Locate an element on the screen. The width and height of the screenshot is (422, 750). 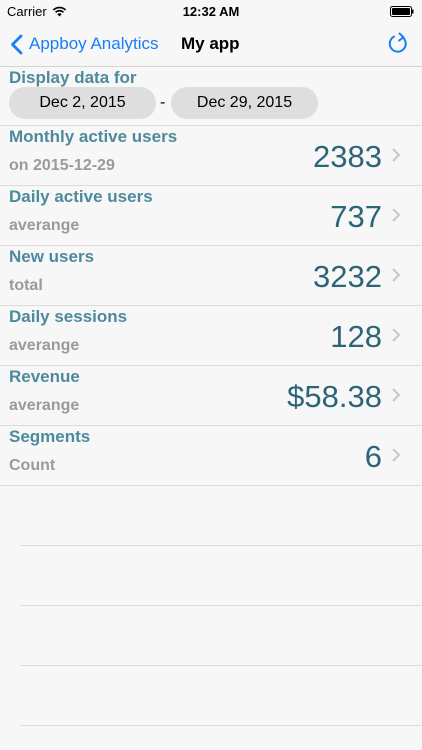
metric-title: Revenue is located at coordinates (44, 376).